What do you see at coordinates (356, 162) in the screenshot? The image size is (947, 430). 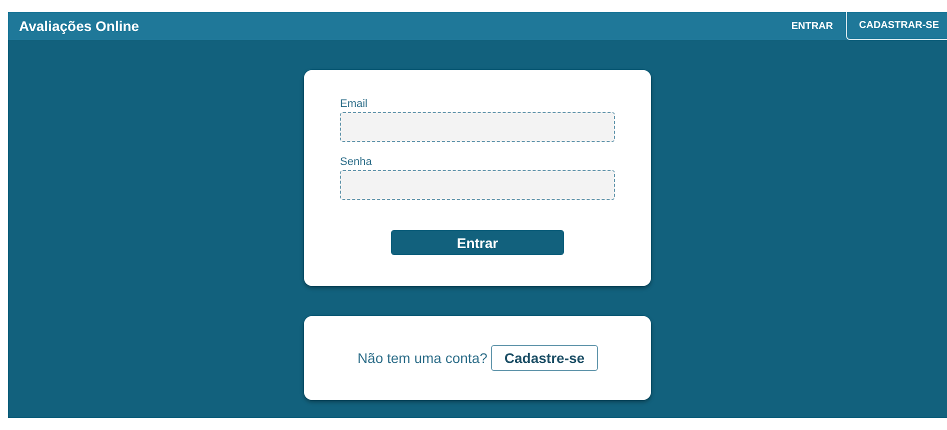 I see `field-label: Senha` at bounding box center [356, 162].